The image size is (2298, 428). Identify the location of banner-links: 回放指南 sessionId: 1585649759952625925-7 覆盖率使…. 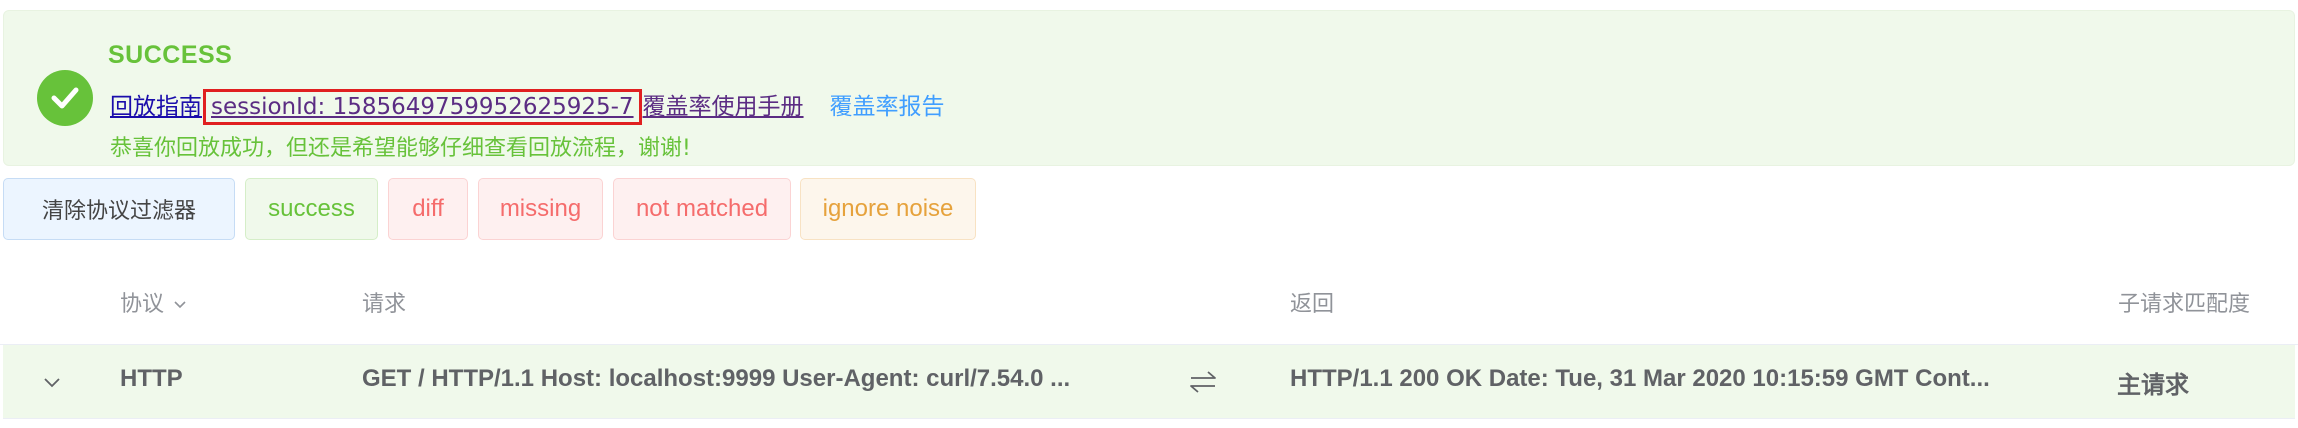
(527, 107).